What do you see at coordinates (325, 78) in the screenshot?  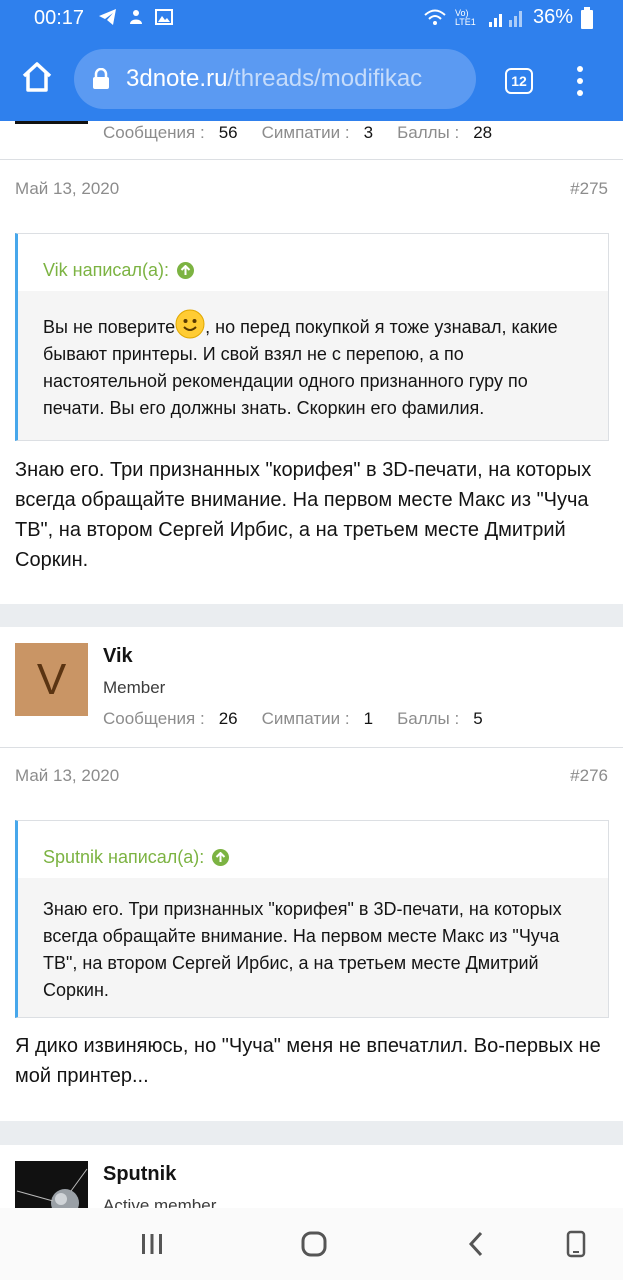 I see `url-path: /threads/modifikac` at bounding box center [325, 78].